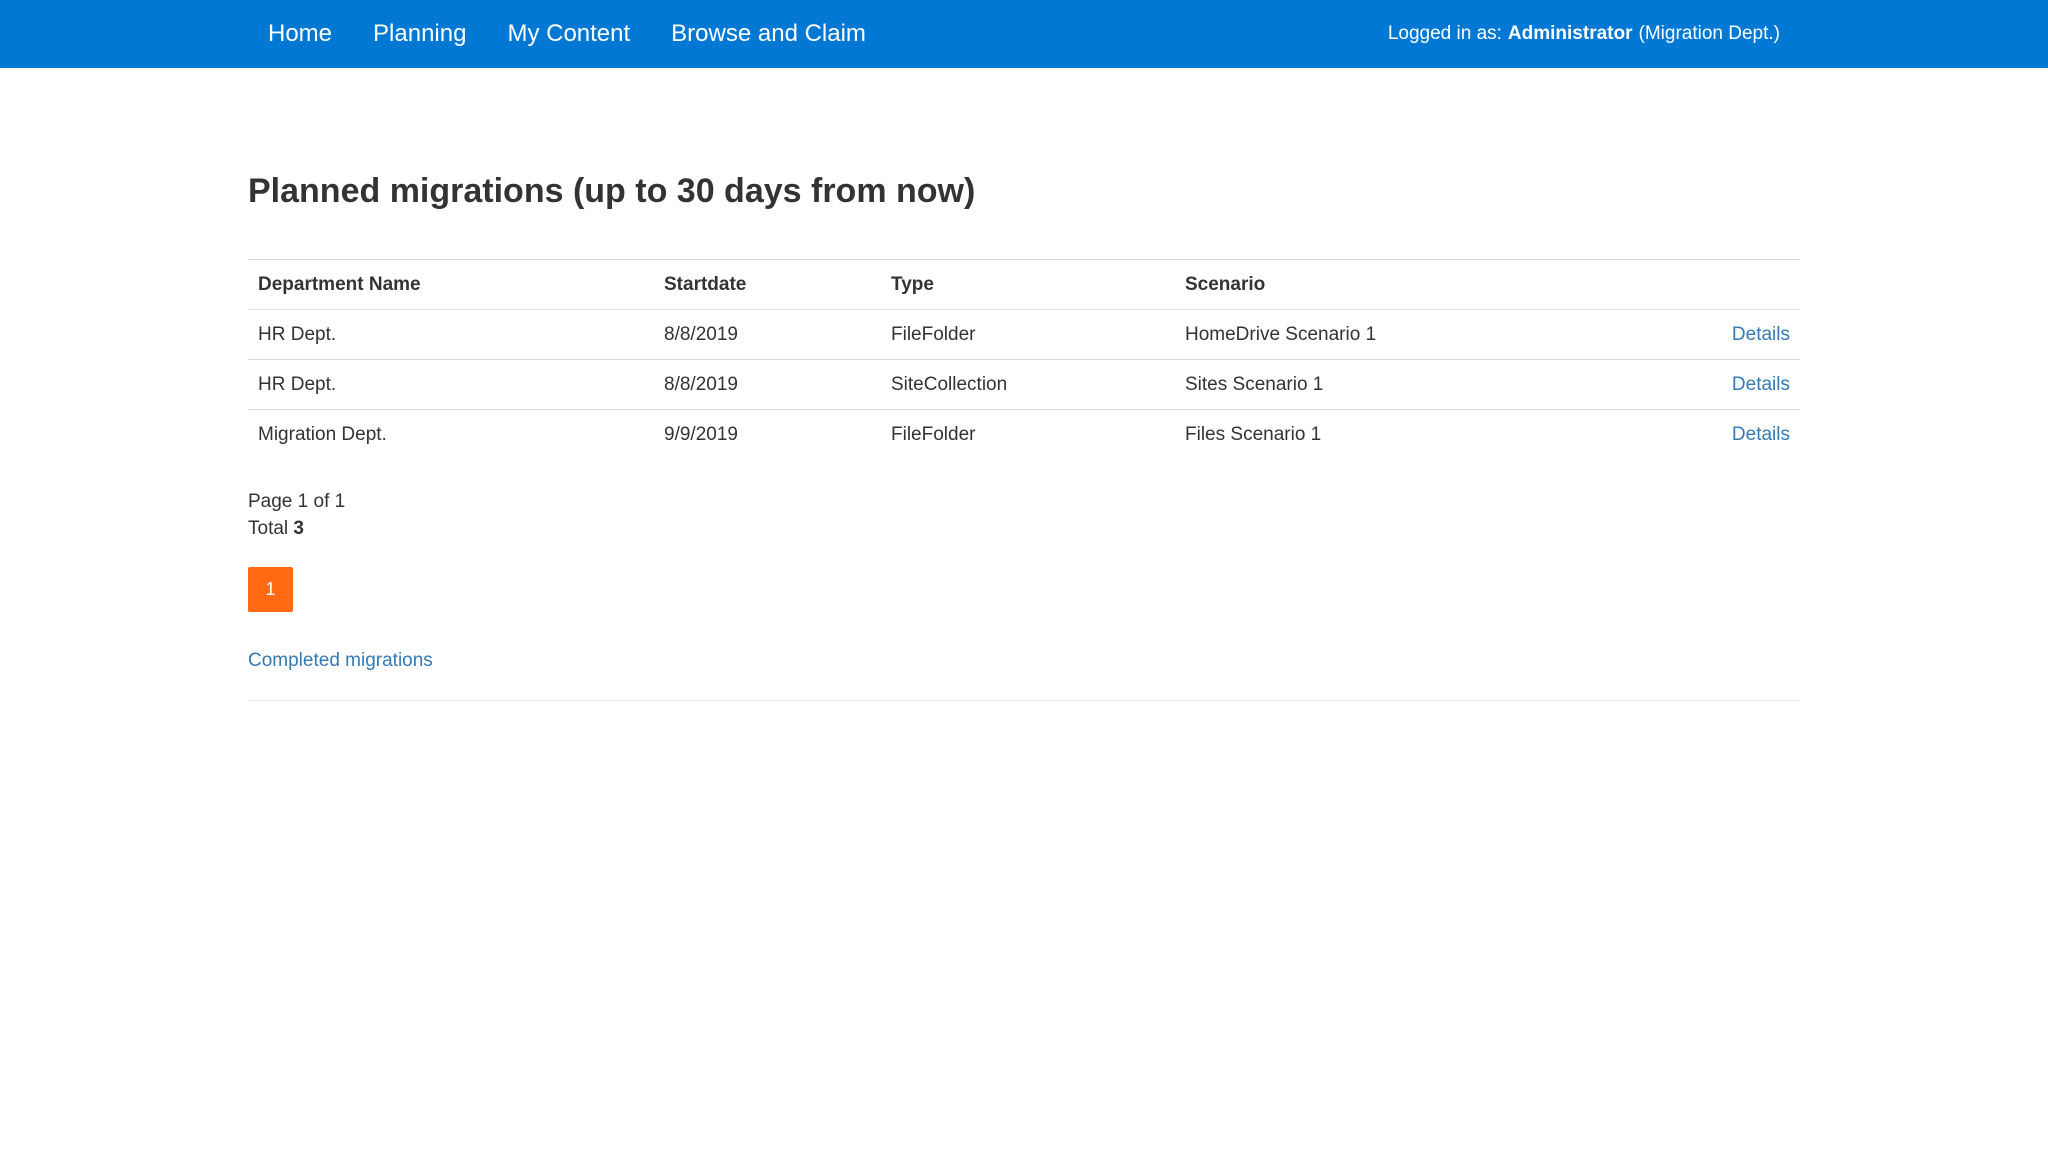 This screenshot has width=2048, height=1152. Describe the element at coordinates (768, 34) in the screenshot. I see `nav-browse-and-claim-link: Browse and Claim` at that location.